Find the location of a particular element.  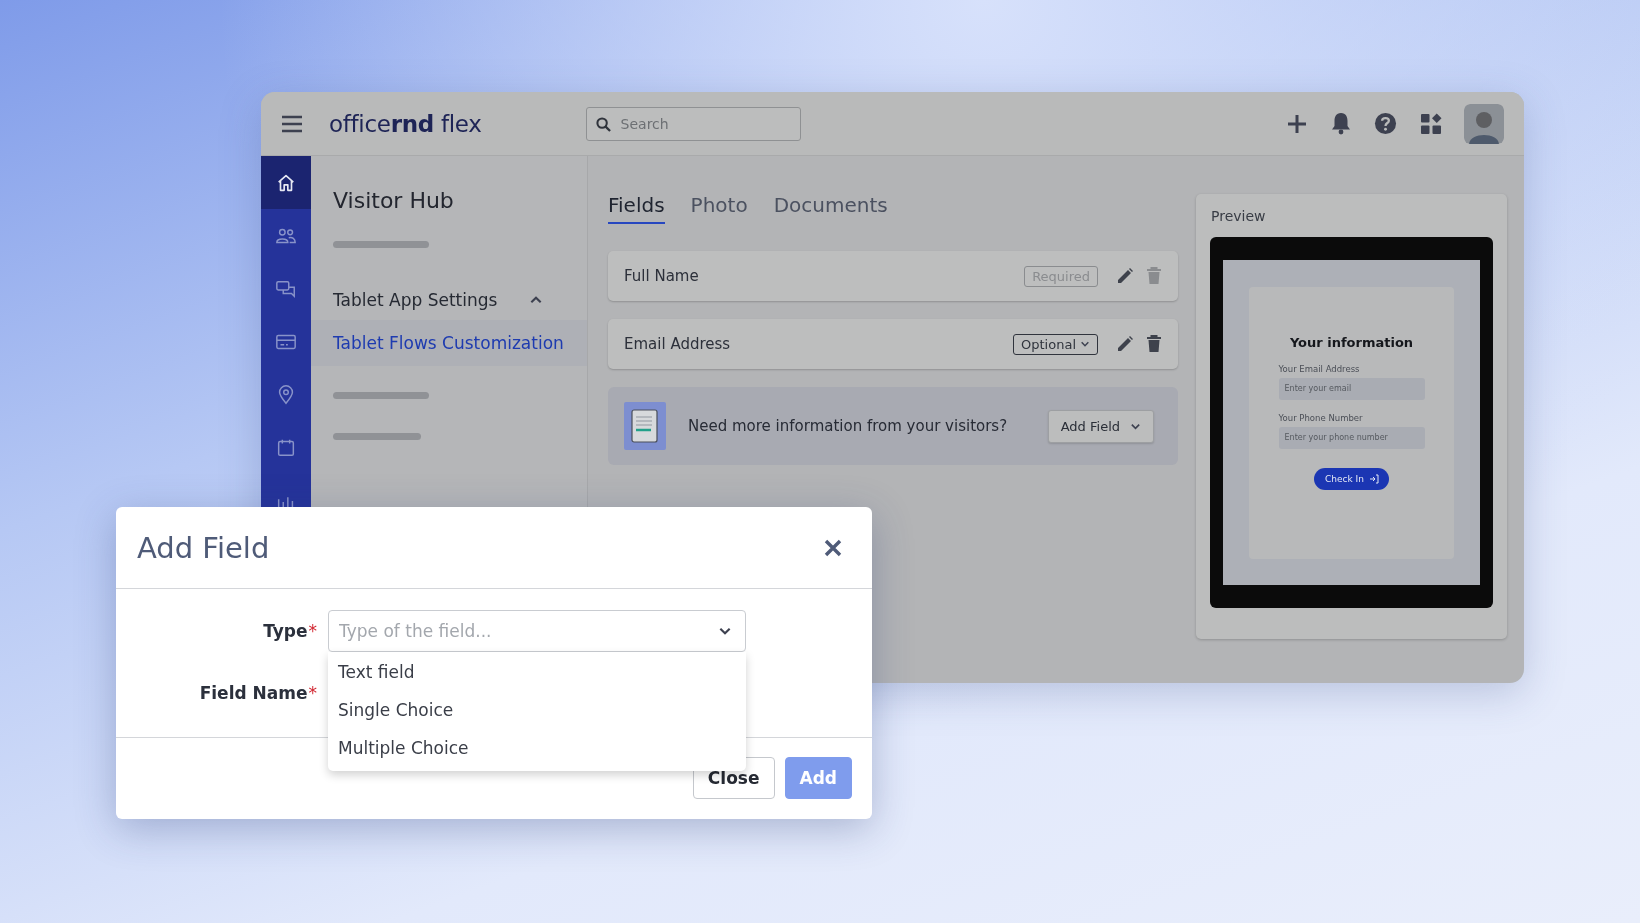

input-field: Enter your email is located at coordinates (1351, 388).